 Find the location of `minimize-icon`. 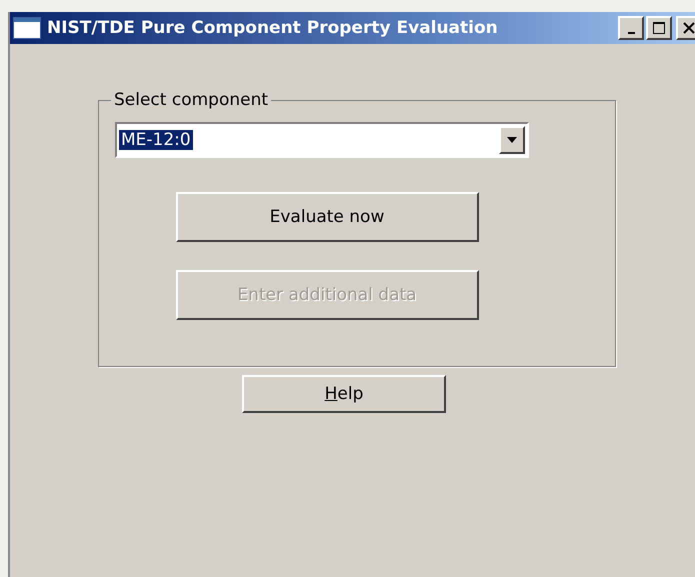

minimize-icon is located at coordinates (631, 33).